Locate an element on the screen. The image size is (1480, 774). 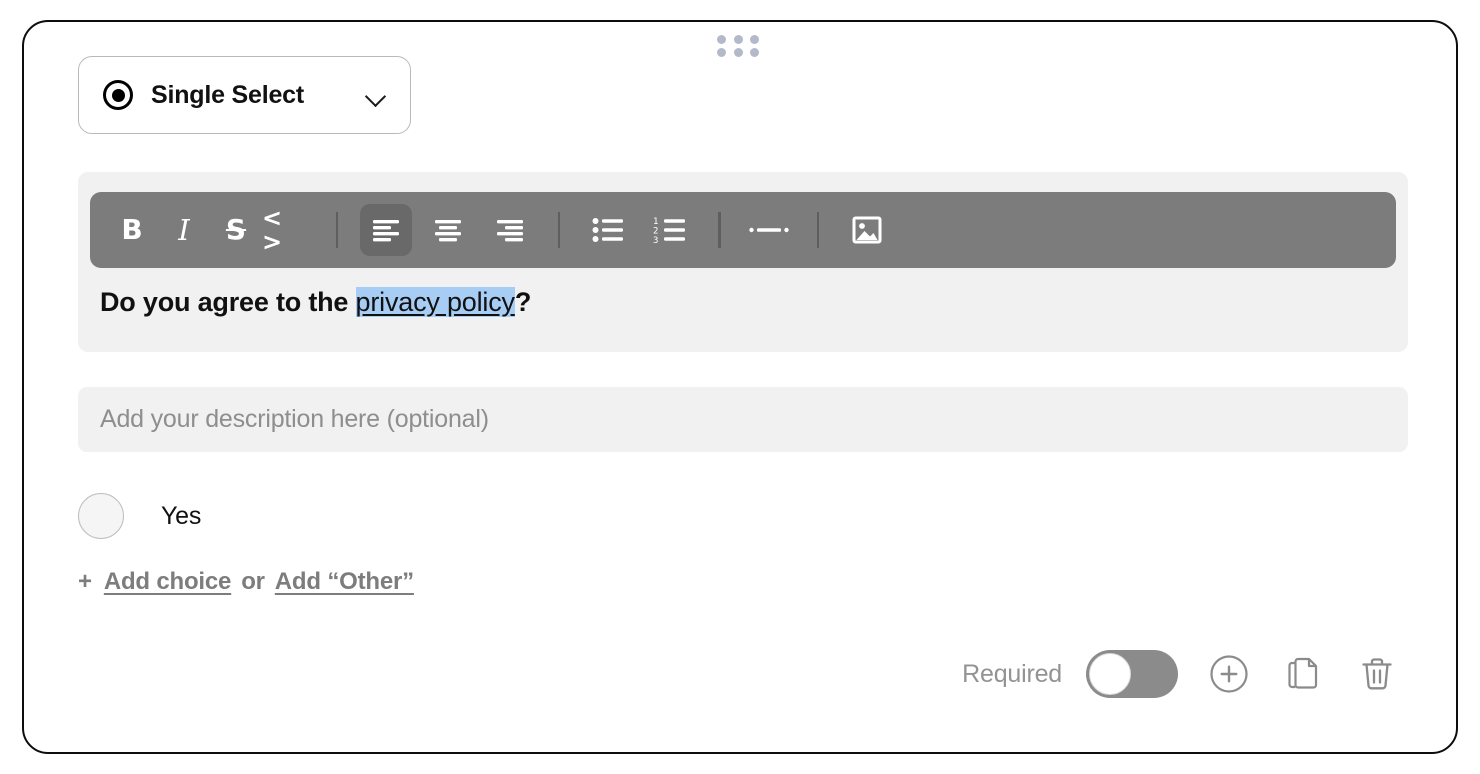
choice-list: Yes is located at coordinates (743, 516).